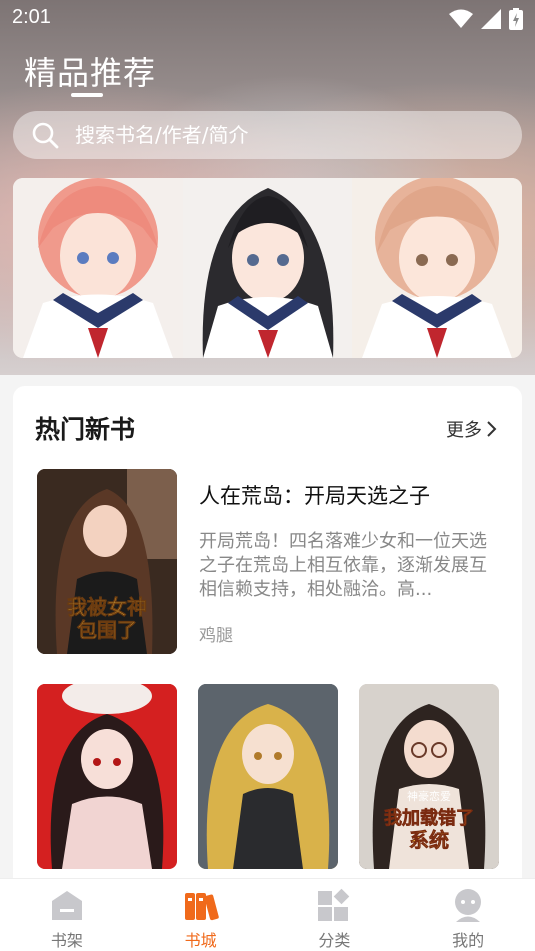  Describe the element at coordinates (90, 73) in the screenshot. I see `page-title: 精品推荐` at that location.